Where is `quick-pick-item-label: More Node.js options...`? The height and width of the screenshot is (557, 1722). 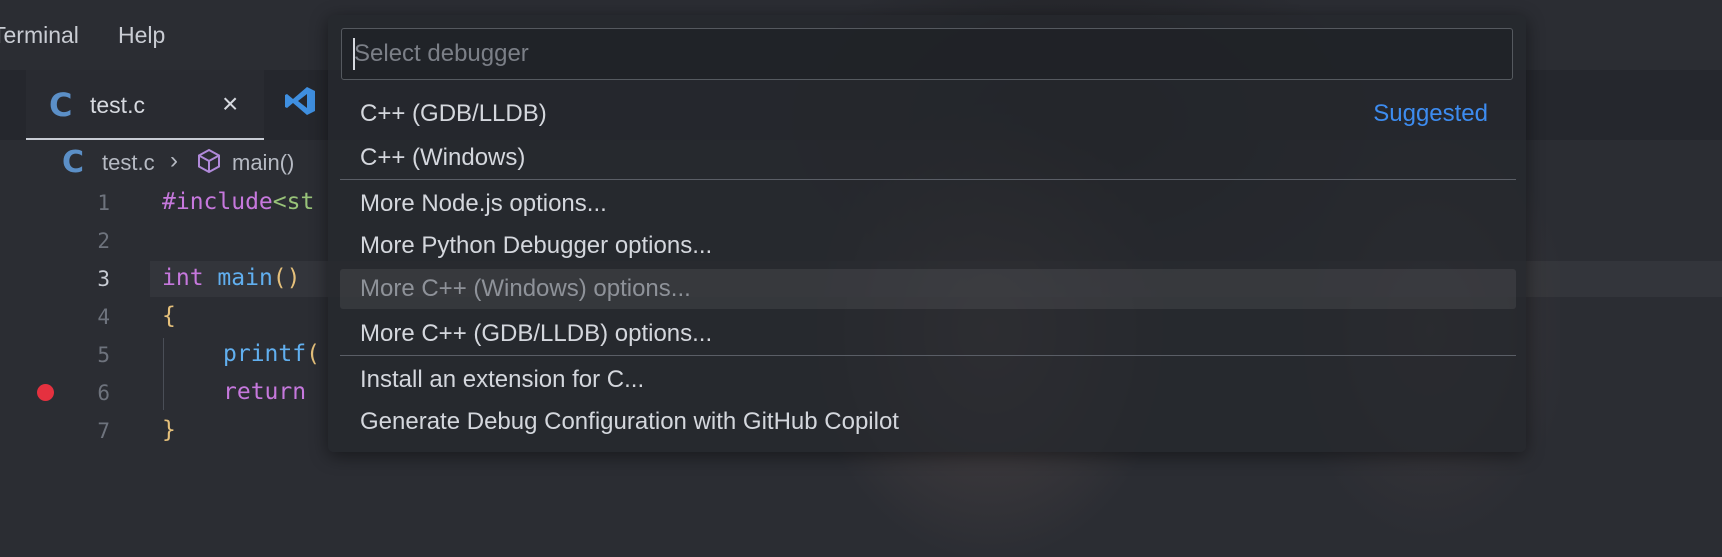 quick-pick-item-label: More Node.js options... is located at coordinates (483, 203).